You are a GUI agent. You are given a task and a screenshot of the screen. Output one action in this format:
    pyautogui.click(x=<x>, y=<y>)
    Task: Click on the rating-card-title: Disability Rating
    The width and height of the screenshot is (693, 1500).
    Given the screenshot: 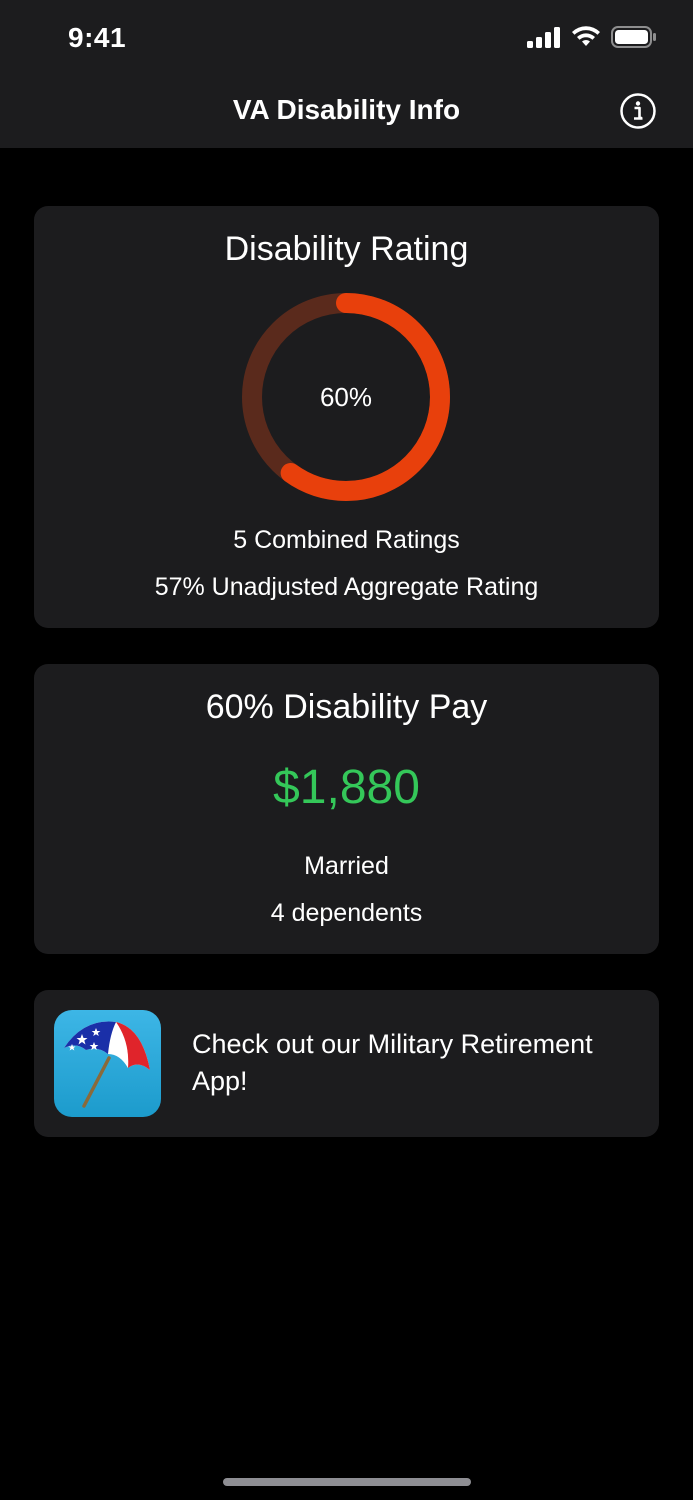 What is the action you would take?
    pyautogui.click(x=346, y=249)
    